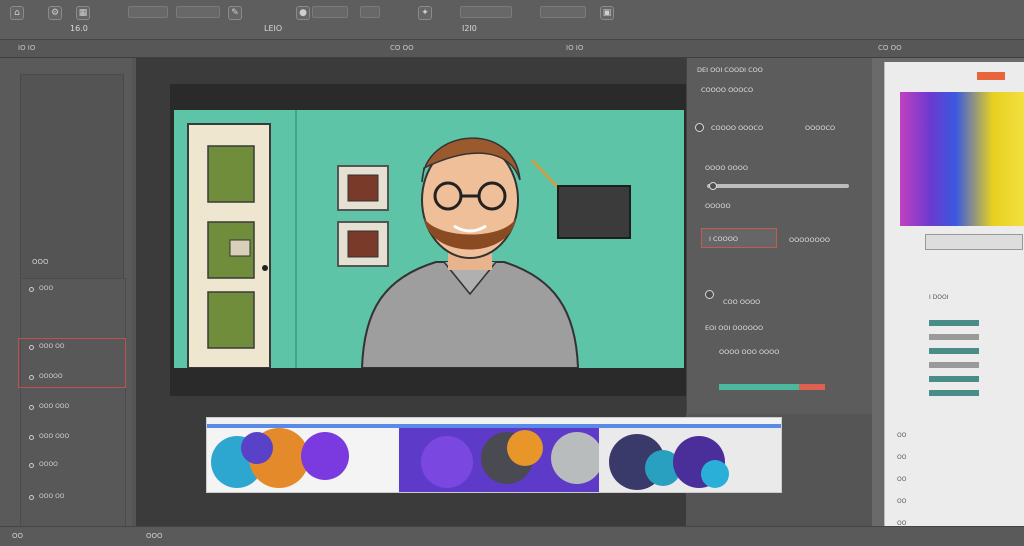 The width and height of the screenshot is (1024, 546). Describe the element at coordinates (812, 387) in the screenshot. I see `color-bar-red` at that location.